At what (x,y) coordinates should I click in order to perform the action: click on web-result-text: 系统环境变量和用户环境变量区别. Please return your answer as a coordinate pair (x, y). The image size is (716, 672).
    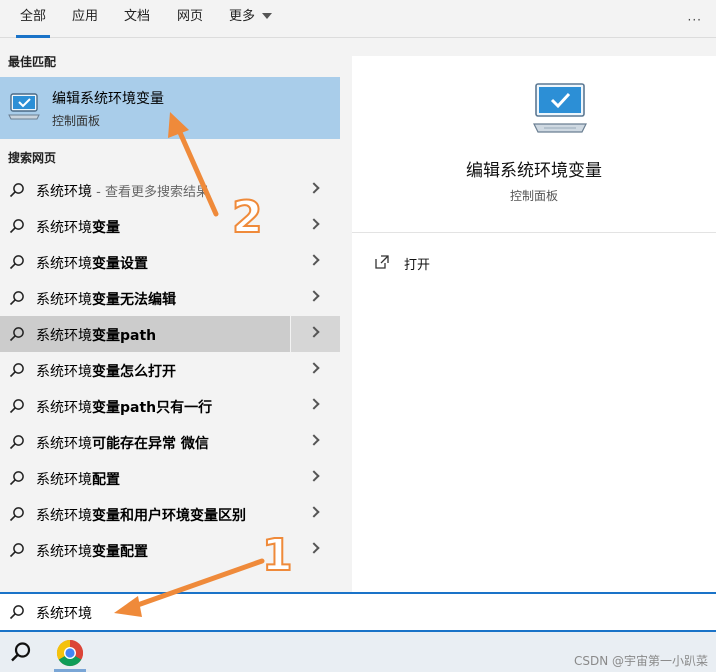
    Looking at the image, I should click on (141, 515).